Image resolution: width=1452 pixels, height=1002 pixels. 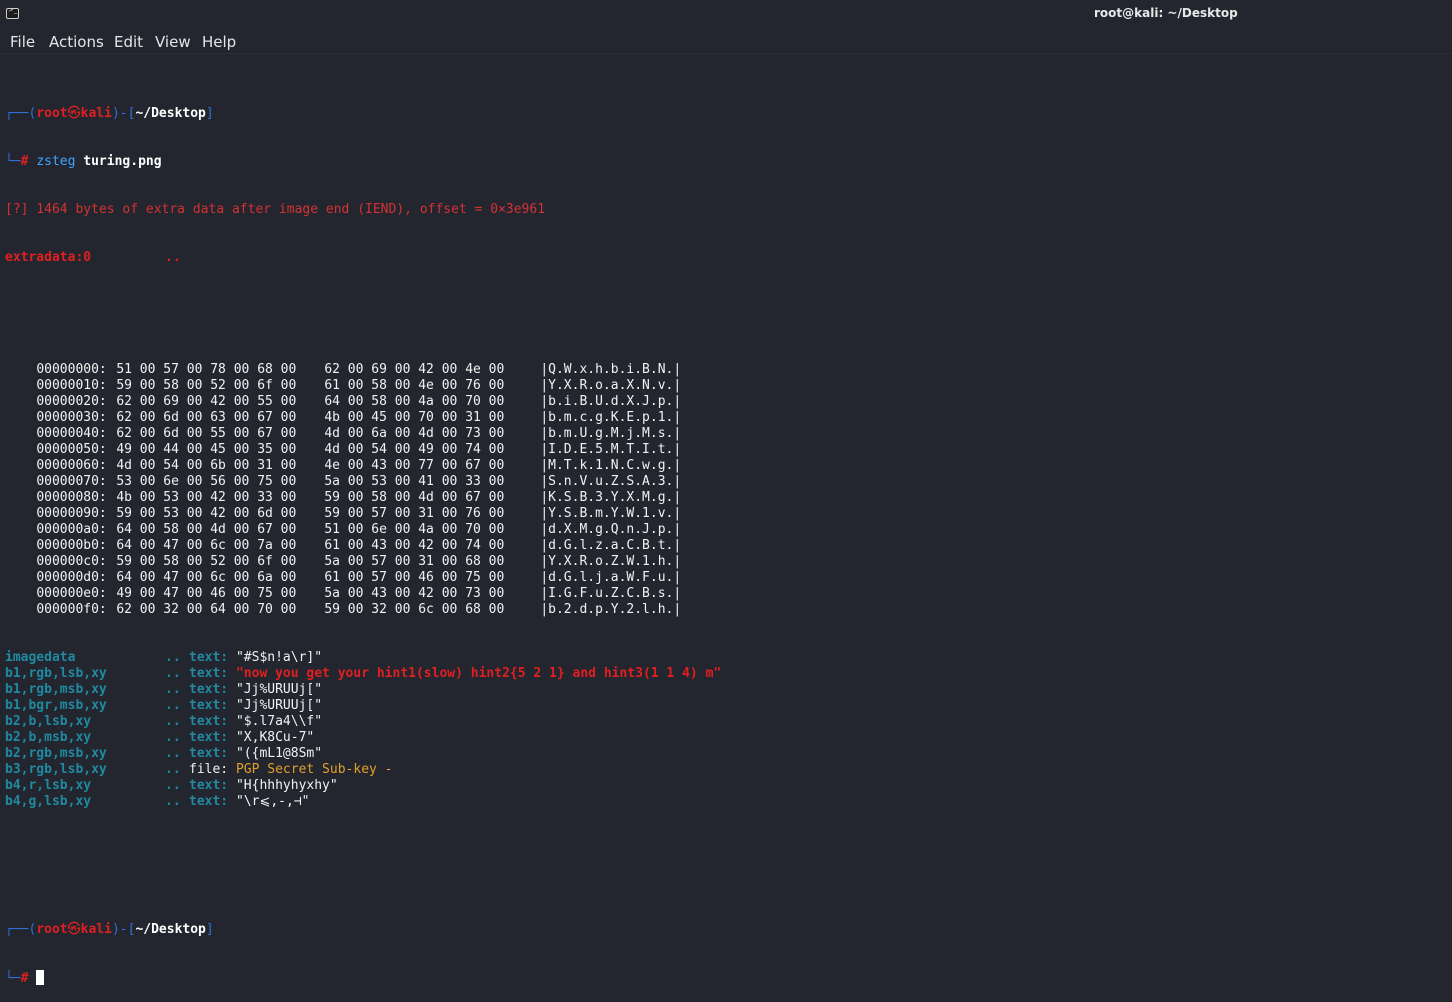 What do you see at coordinates (414, 433) in the screenshot?
I see `hex-bytes-b: 4d 00 6a 00 4d 00 73 00` at bounding box center [414, 433].